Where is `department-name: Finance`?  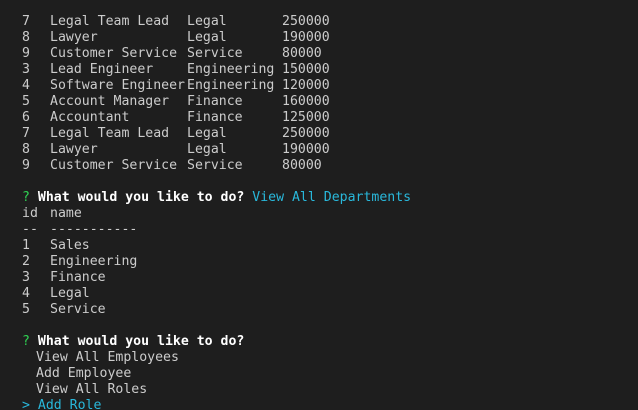 department-name: Finance is located at coordinates (78, 277).